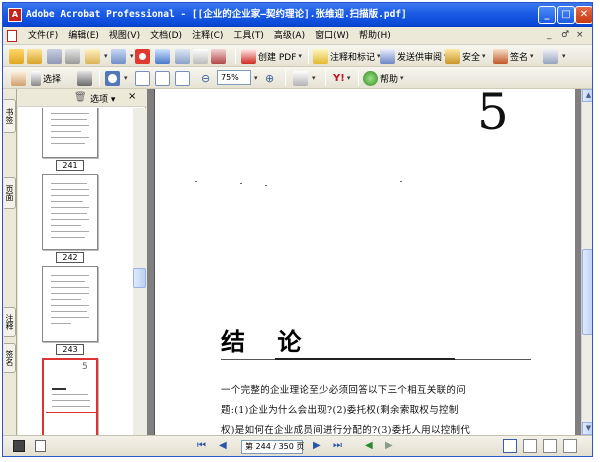 The width and height of the screenshot is (600, 462). I want to click on organizer-icon, so click(34, 56).